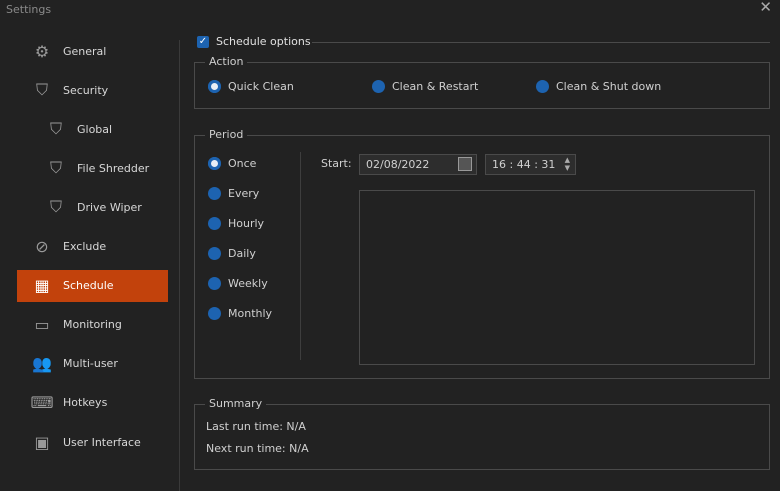 The height and width of the screenshot is (491, 780). What do you see at coordinates (435, 86) in the screenshot?
I see `radio-label: Clean & Restart` at bounding box center [435, 86].